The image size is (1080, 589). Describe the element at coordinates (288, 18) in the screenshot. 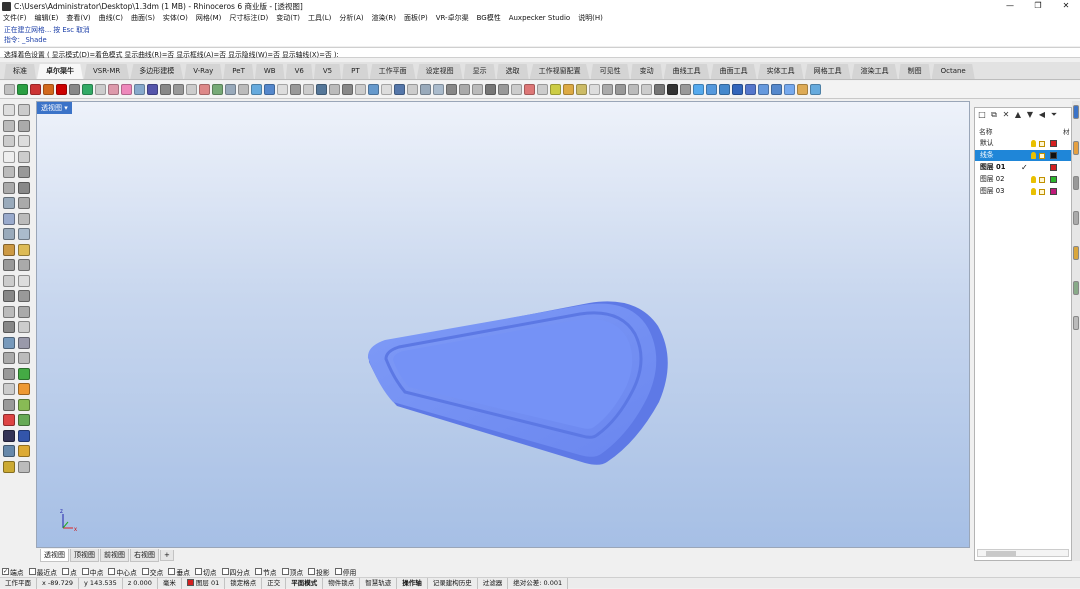

I see `menu-item: 变动(T)` at that location.